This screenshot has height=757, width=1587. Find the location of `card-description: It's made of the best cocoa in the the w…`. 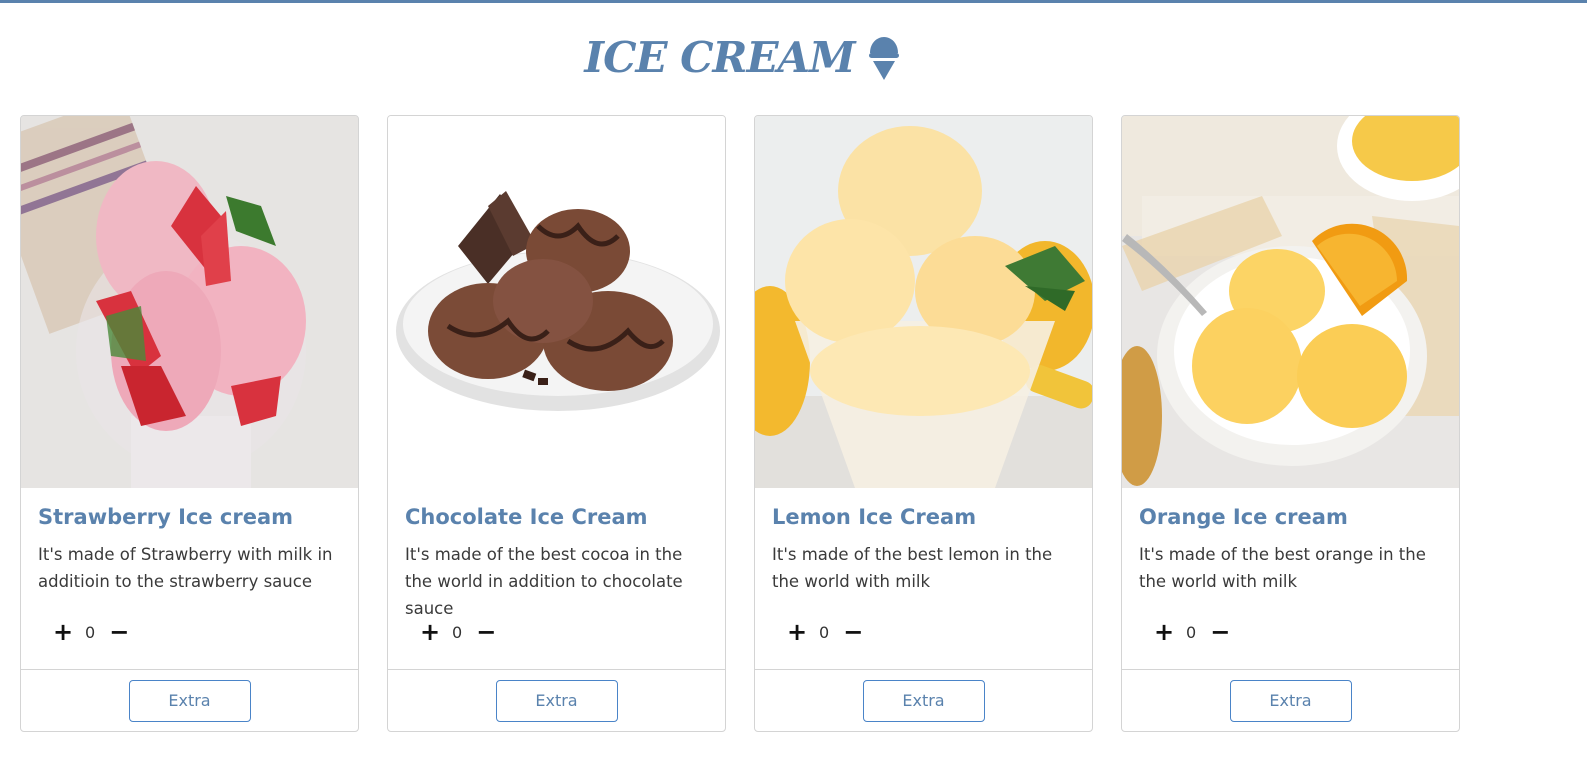

card-description: It's made of the best cocoa in the the w… is located at coordinates (544, 582).